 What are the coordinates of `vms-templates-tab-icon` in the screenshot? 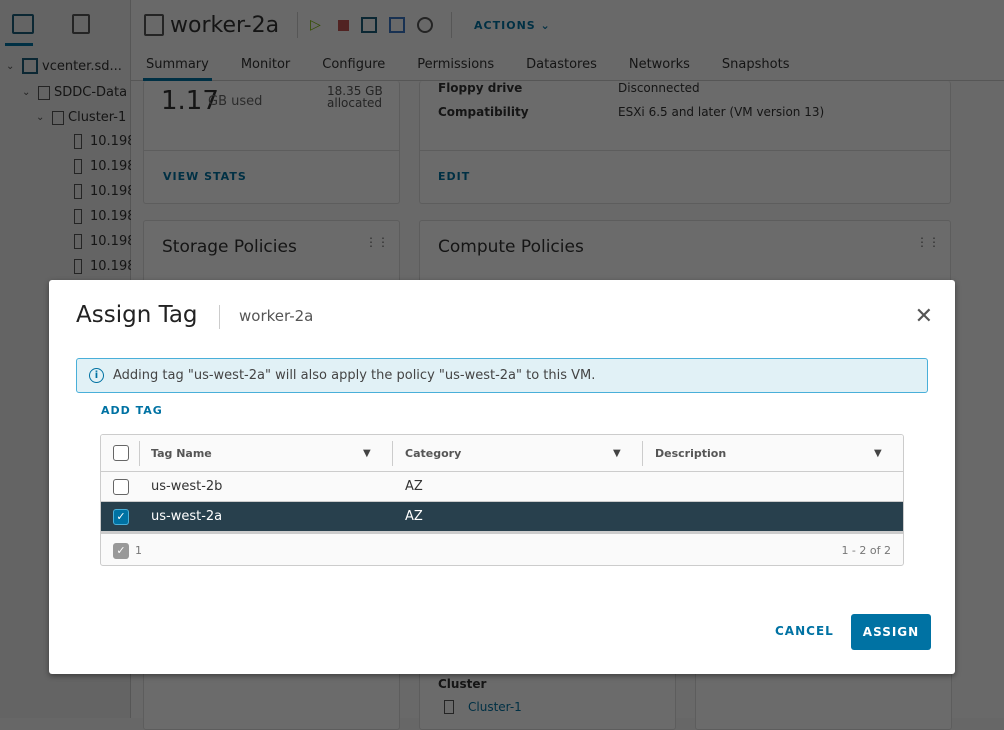 It's located at (81, 24).